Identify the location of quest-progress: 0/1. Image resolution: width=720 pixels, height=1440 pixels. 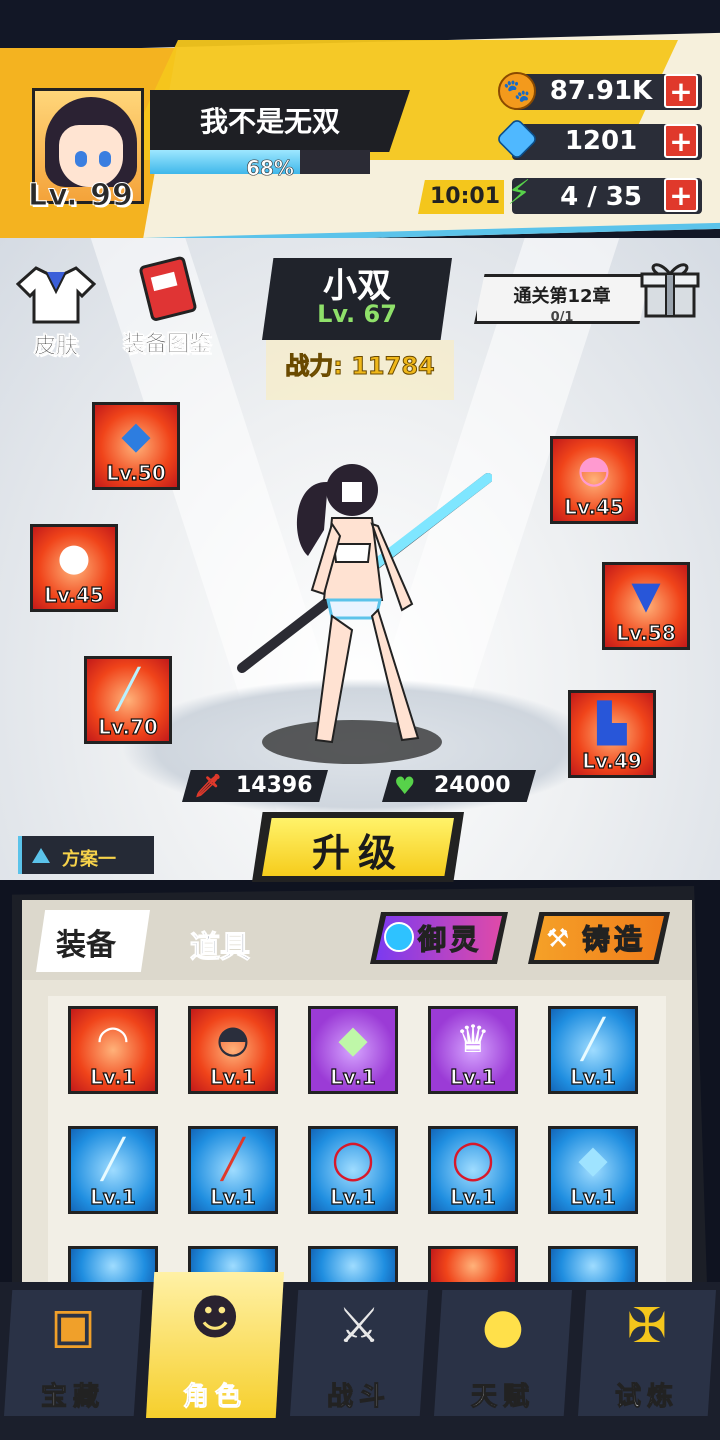
(562, 317).